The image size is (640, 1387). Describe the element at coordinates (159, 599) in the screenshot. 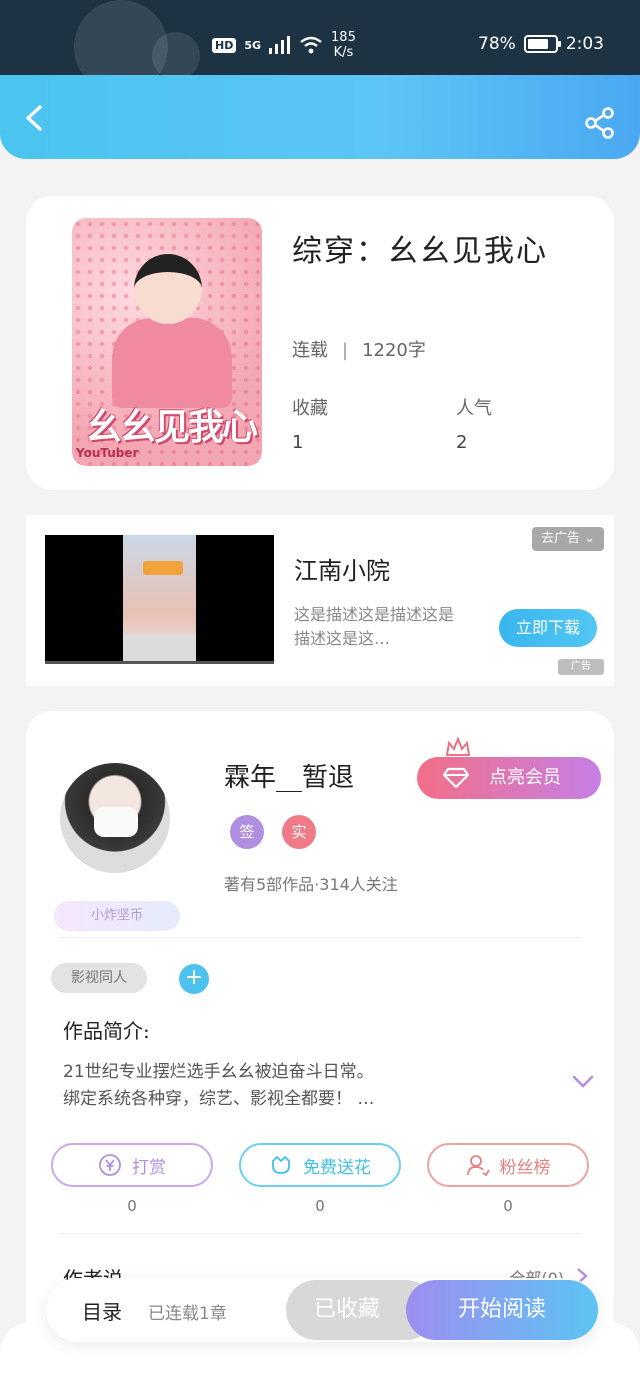

I see `ad-video` at that location.